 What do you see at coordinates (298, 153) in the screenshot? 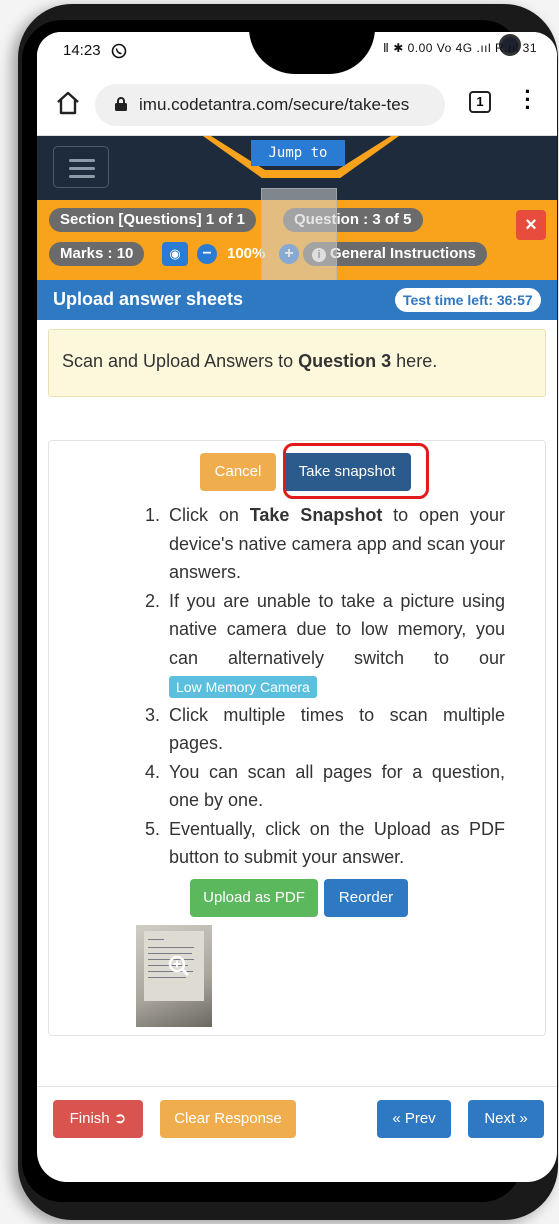
I see `jump-to-button: Jump to` at bounding box center [298, 153].